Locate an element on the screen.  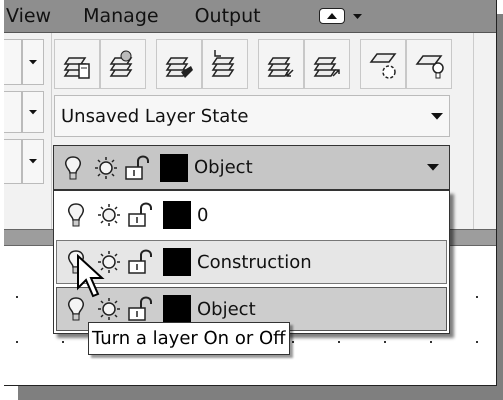
ribbon-tab: Manage is located at coordinates (121, 16).